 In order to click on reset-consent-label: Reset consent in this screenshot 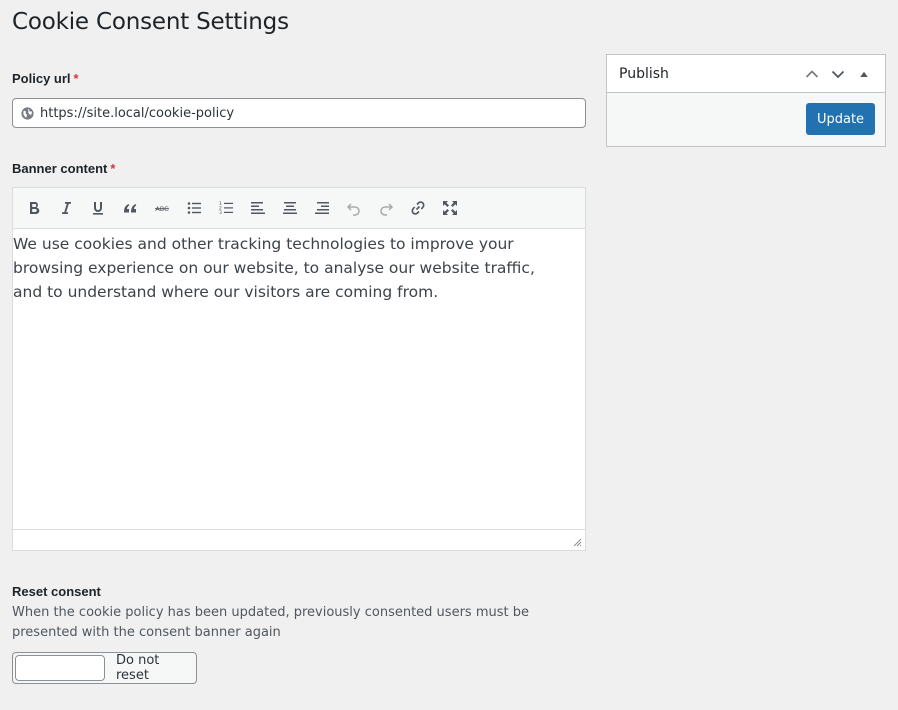, I will do `click(56, 591)`.